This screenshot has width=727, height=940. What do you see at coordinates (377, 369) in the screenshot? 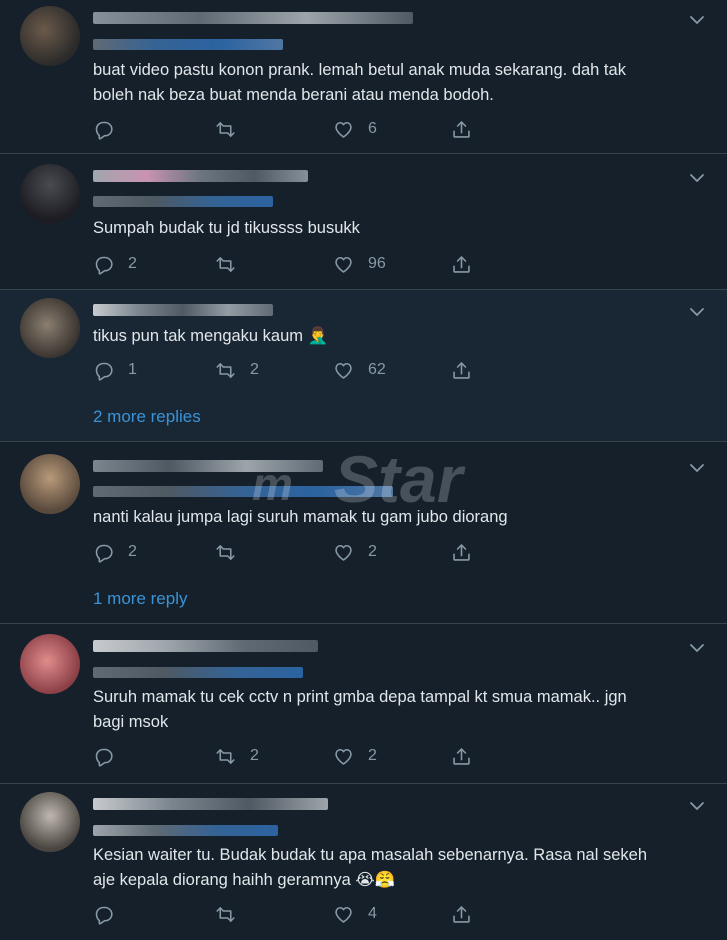
I see `like-count: 62` at bounding box center [377, 369].